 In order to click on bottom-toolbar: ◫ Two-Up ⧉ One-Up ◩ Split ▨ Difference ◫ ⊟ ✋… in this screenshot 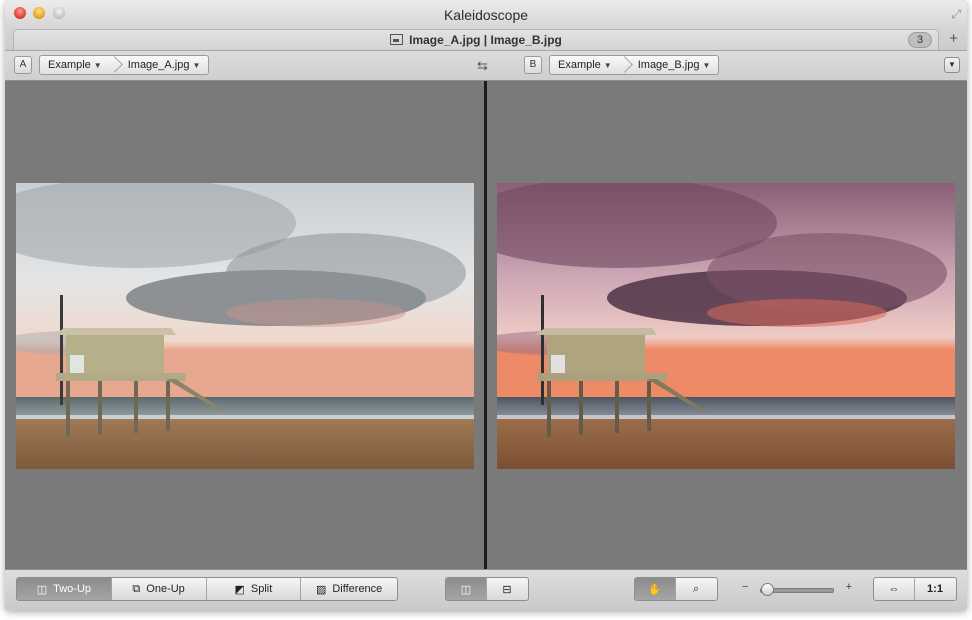, I will do `click(486, 589)`.